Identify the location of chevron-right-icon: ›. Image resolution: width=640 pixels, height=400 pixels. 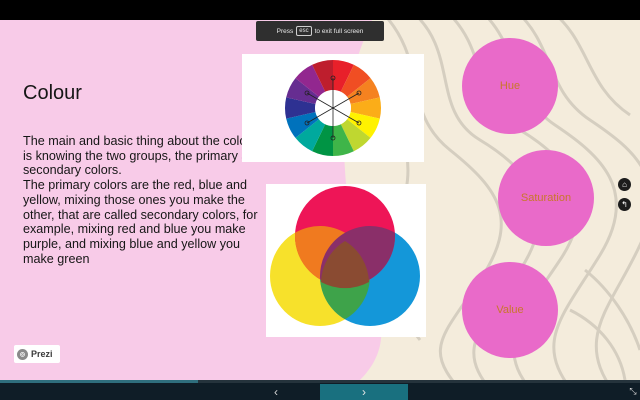
(364, 392).